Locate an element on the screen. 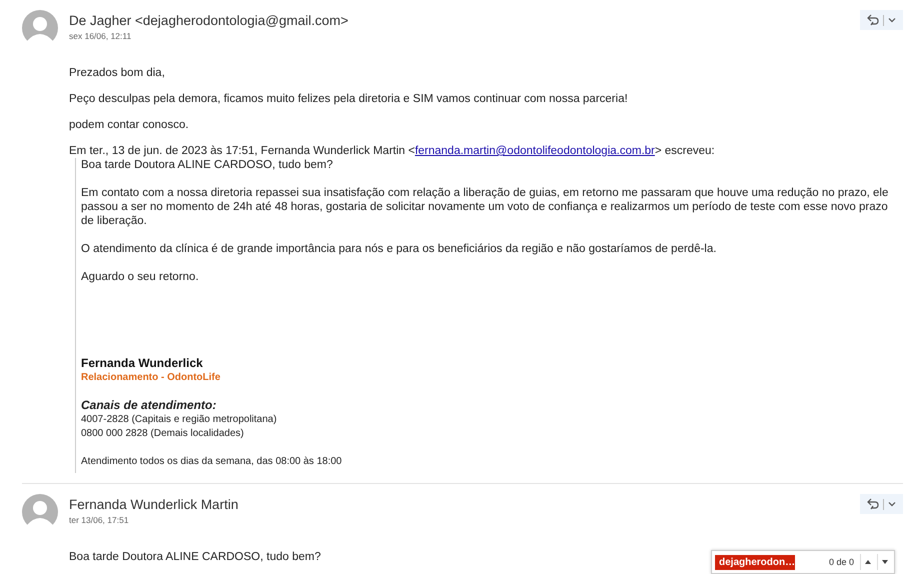  message-paragraph: Boa tarde Doutora ALINE CARDOSO, tudo bem? is located at coordinates (195, 557).